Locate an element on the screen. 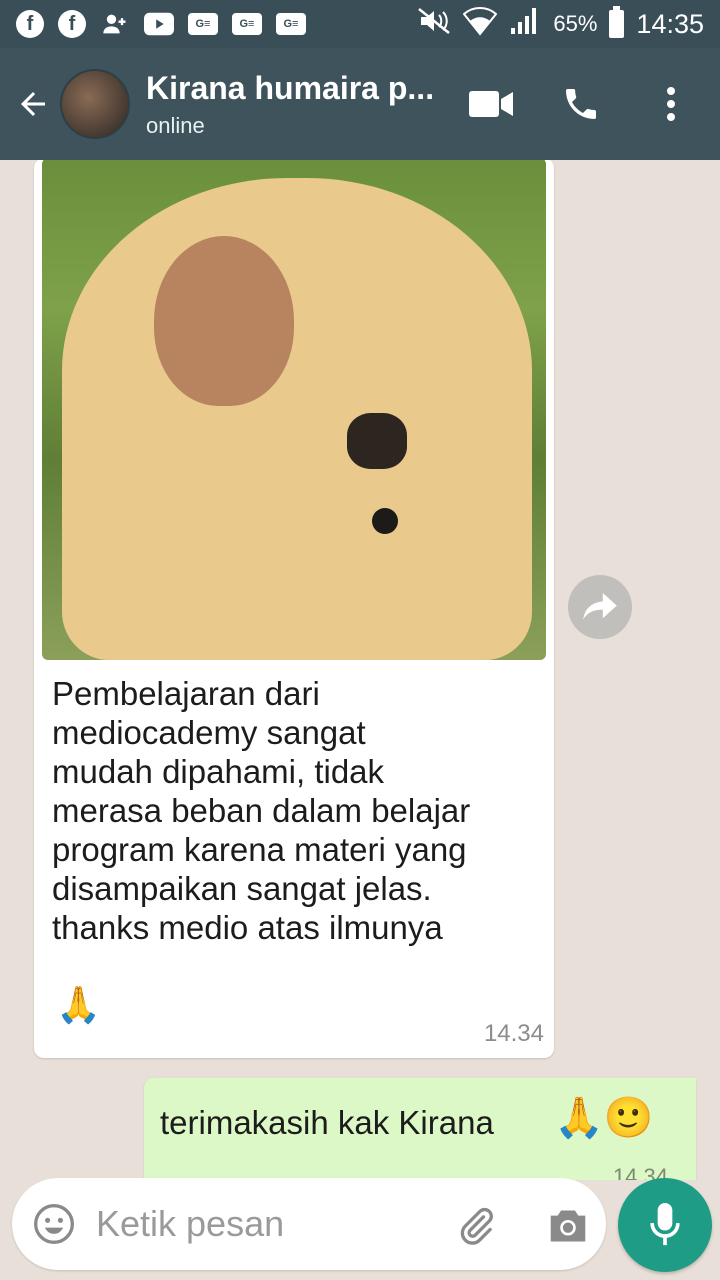 The image size is (720, 1280). voice-record-button is located at coordinates (665, 1225).